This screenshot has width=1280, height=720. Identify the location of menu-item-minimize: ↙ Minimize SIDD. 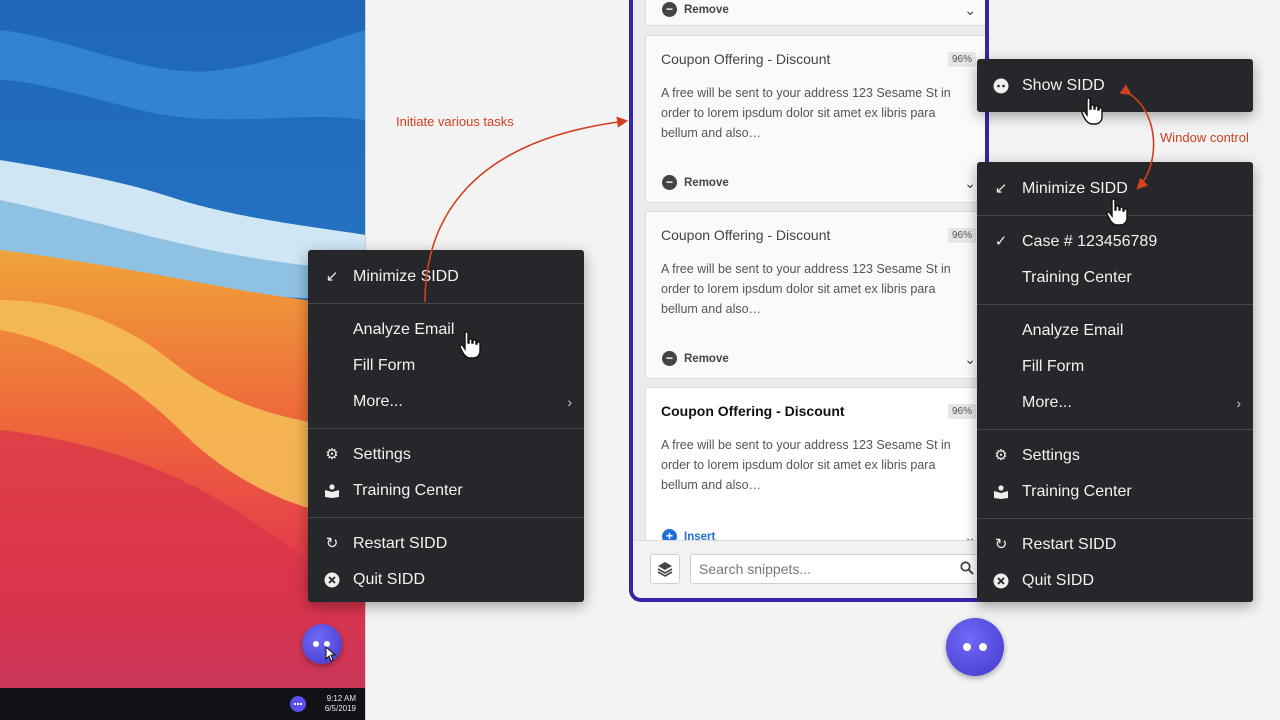
(446, 277).